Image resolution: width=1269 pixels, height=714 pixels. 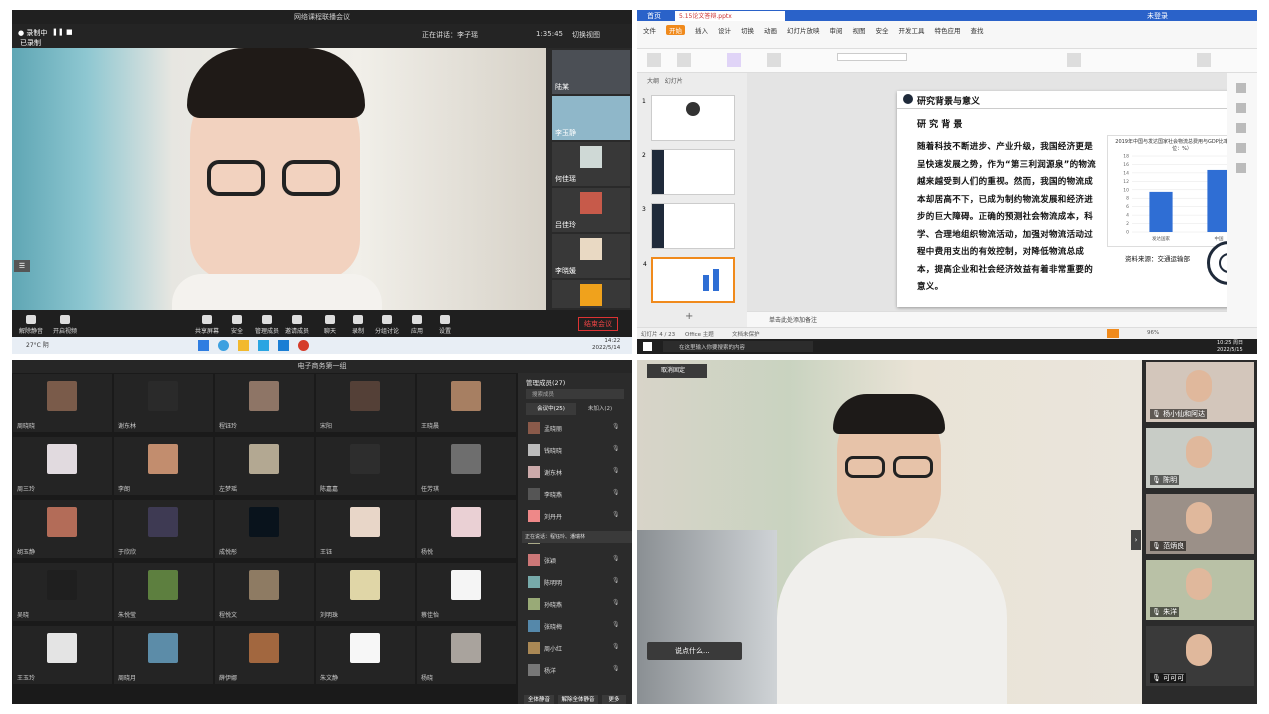 I want to click on pause-icon: ❚❚ ■, so click(x=62, y=32).